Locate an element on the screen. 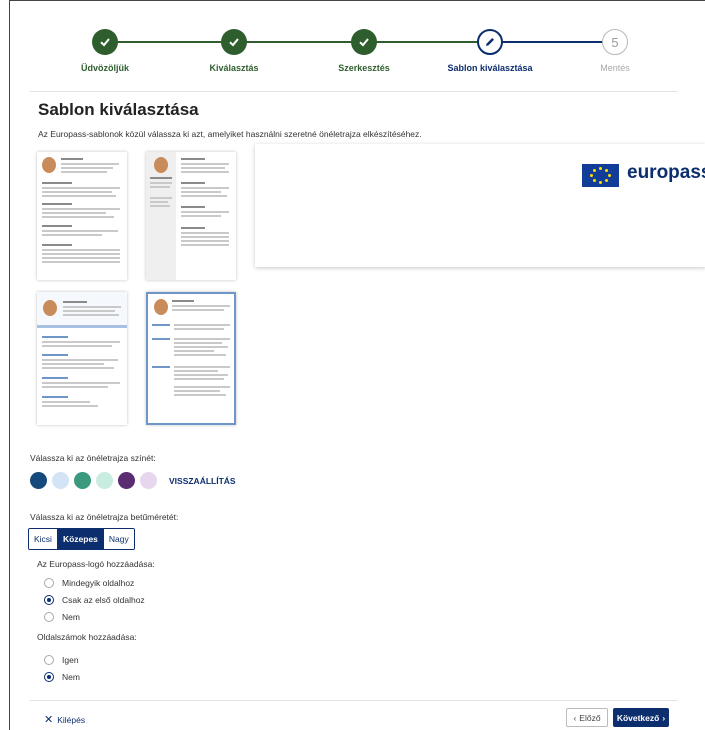  step-template-selection: Sablon kiválasztása is located at coordinates (490, 51).